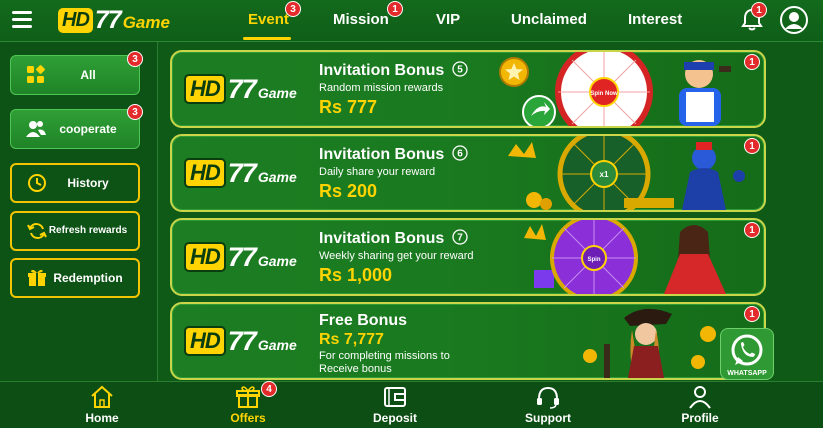  I want to click on tab-interest: Interest, so click(655, 19).